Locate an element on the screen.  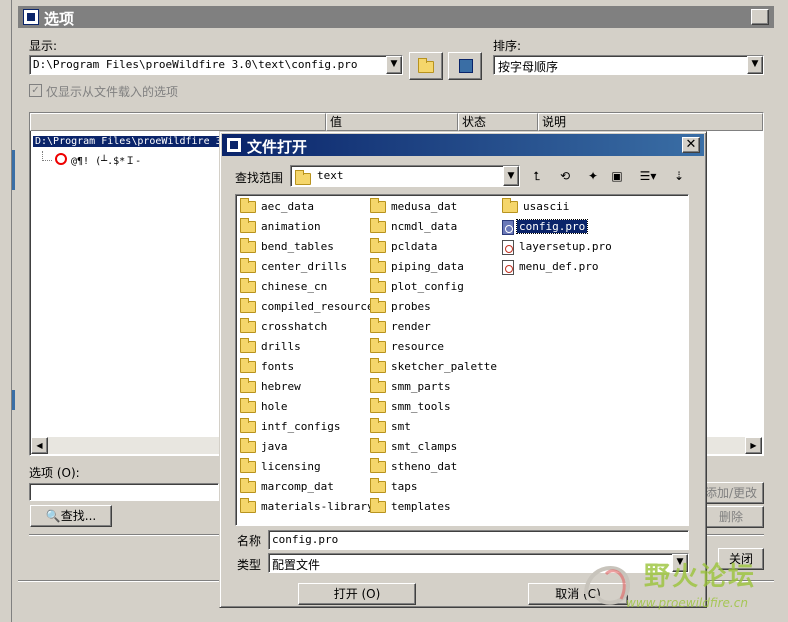
folder-item: smt is located at coordinates (391, 427).